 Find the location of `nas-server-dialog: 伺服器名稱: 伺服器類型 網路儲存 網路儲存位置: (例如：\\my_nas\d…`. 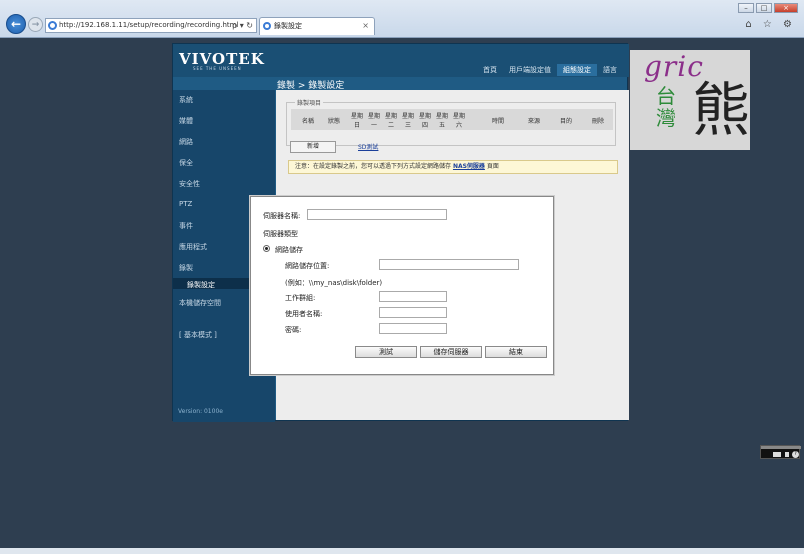

nas-server-dialog: 伺服器名稱: 伺服器類型 網路儲存 網路儲存位置: (例如：\\my_nas\d… is located at coordinates (402, 285).